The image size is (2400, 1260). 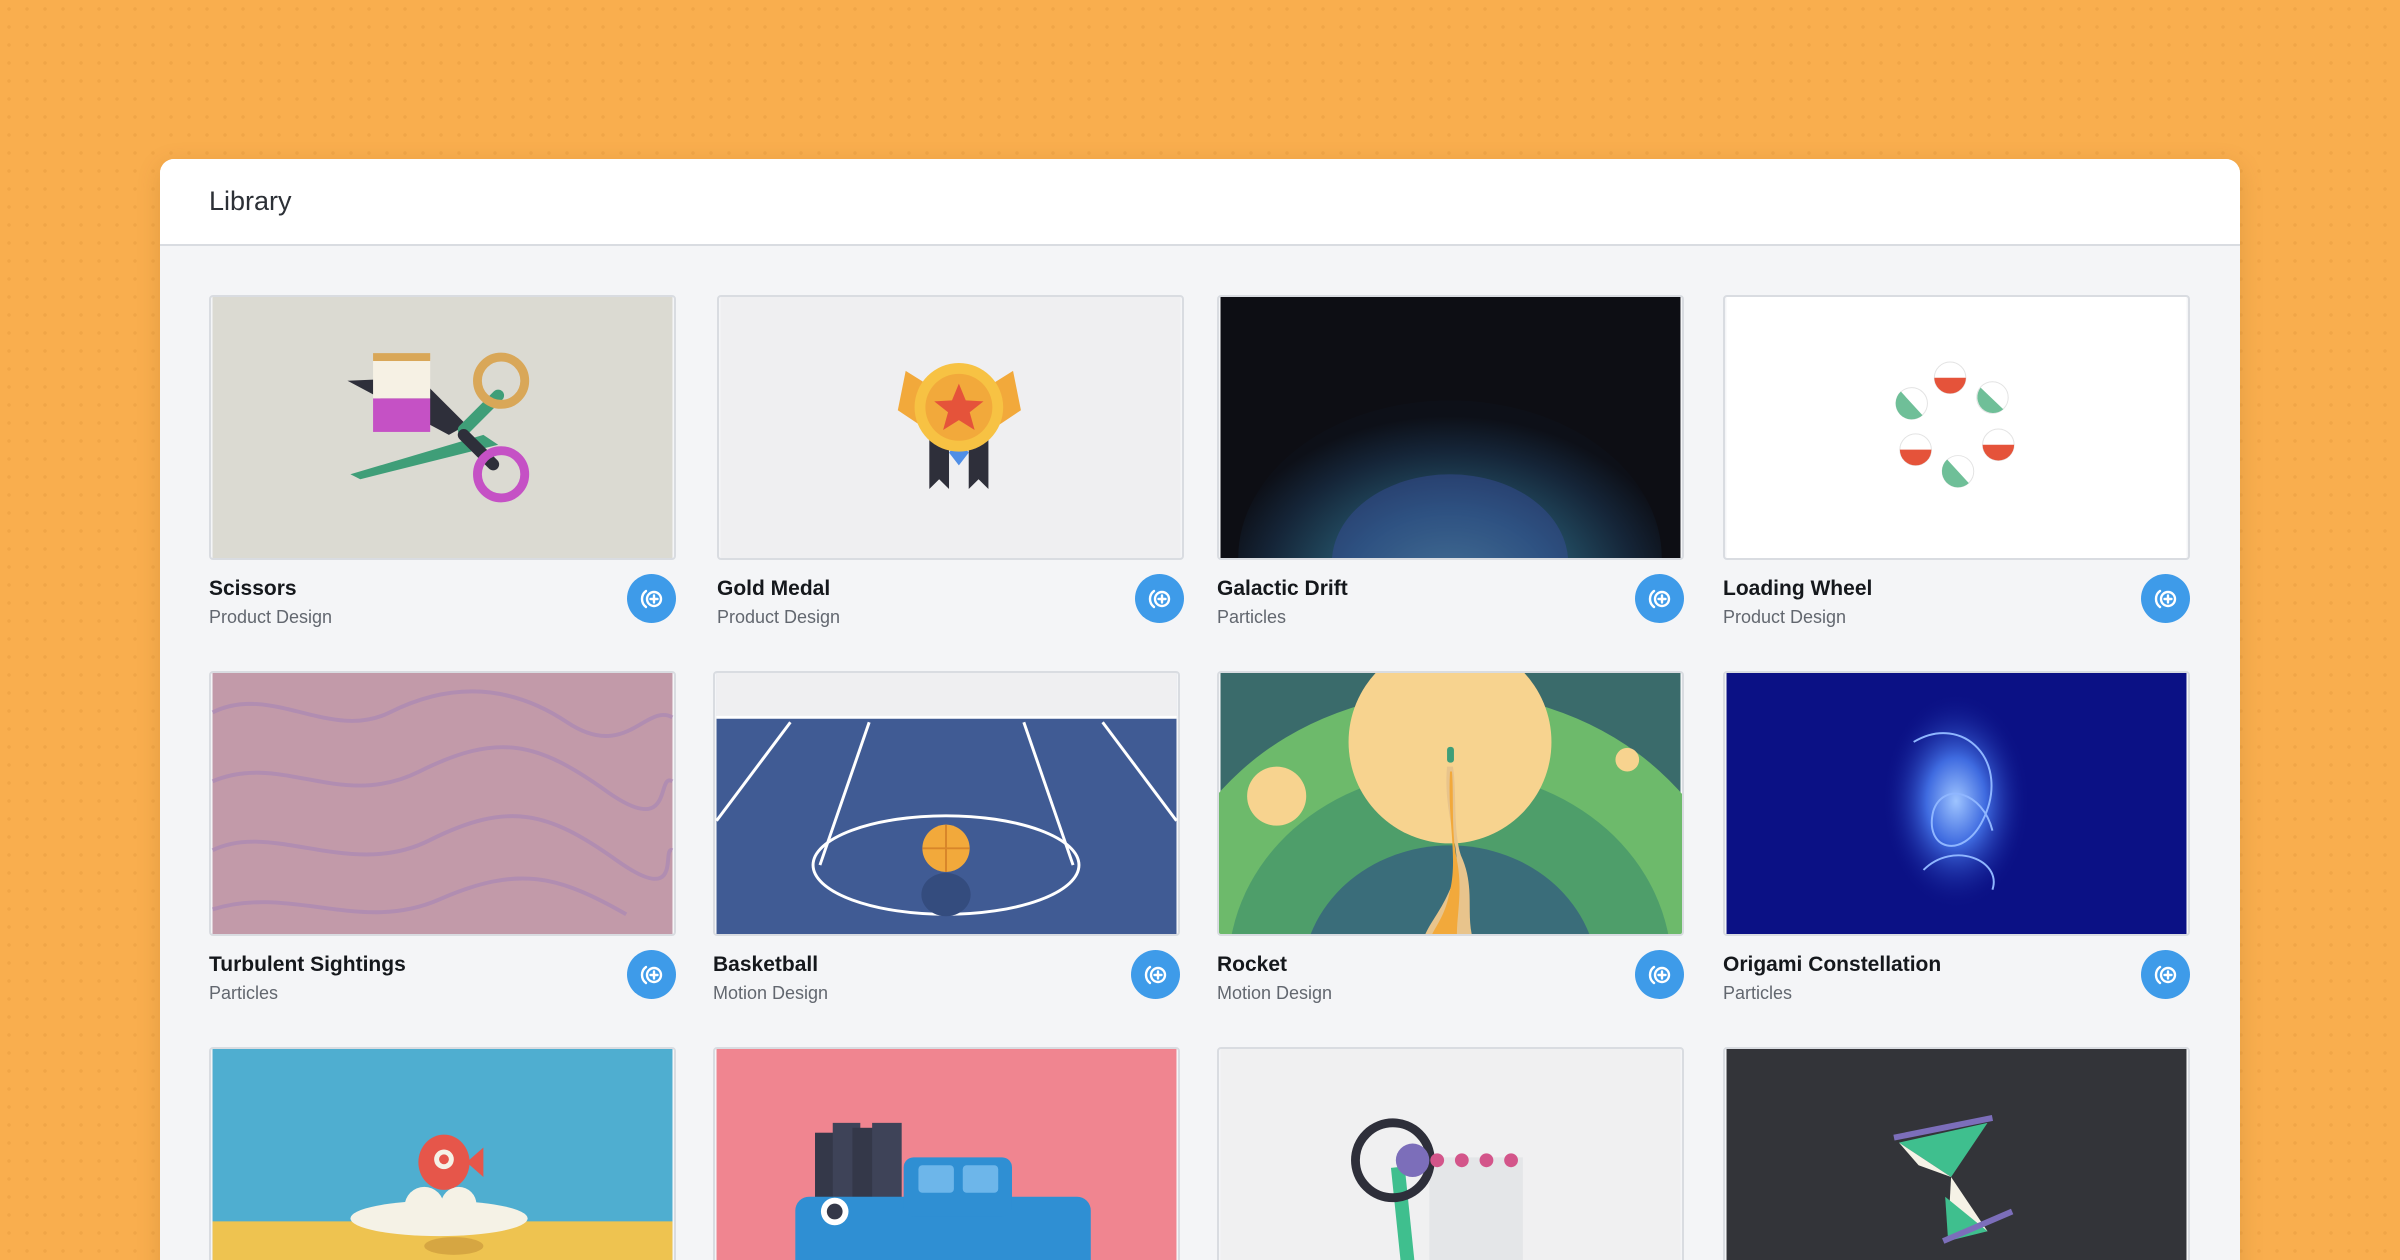 I want to click on page-title: Library, so click(x=250, y=201).